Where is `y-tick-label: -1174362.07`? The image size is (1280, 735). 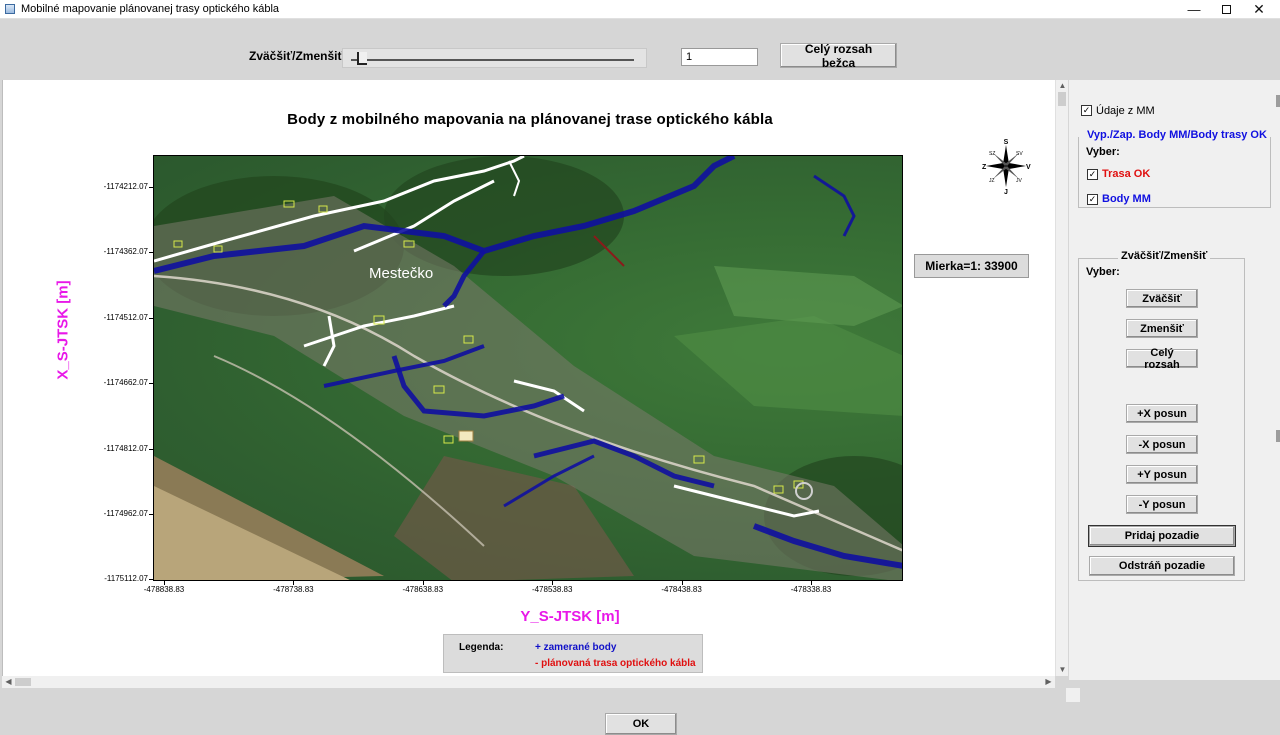 y-tick-label: -1174362.07 is located at coordinates (125, 252).